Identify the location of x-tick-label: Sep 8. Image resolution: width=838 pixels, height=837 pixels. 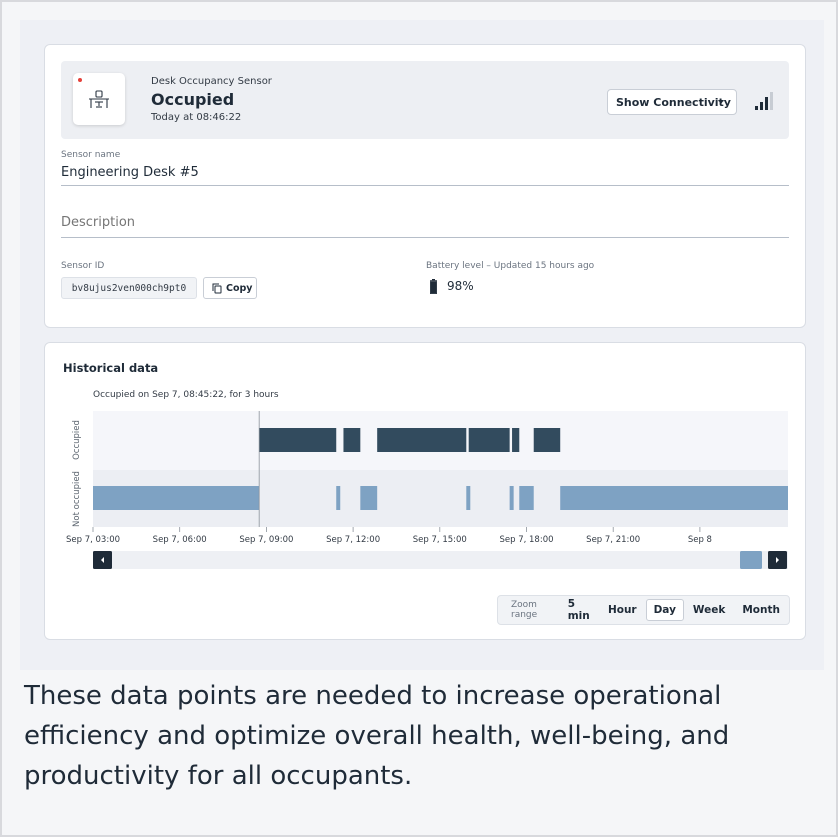
(700, 540).